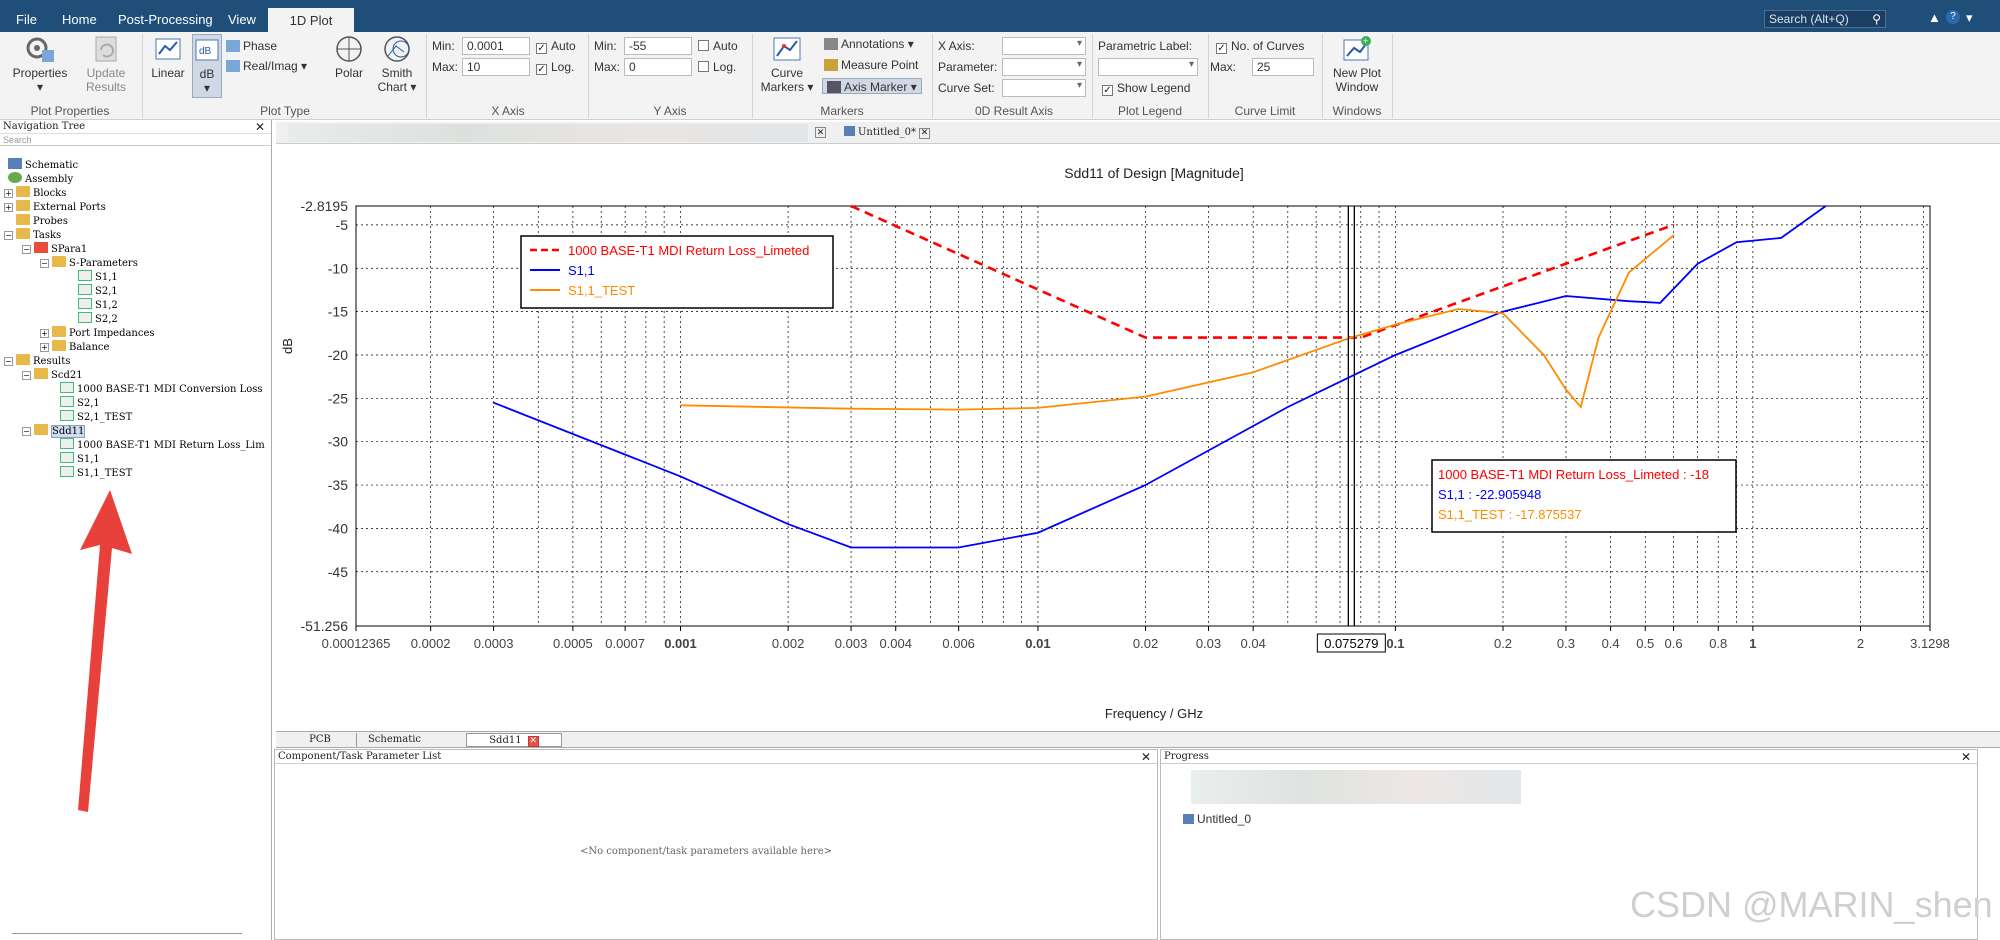  I want to click on phase-button: Phase, so click(251, 46).